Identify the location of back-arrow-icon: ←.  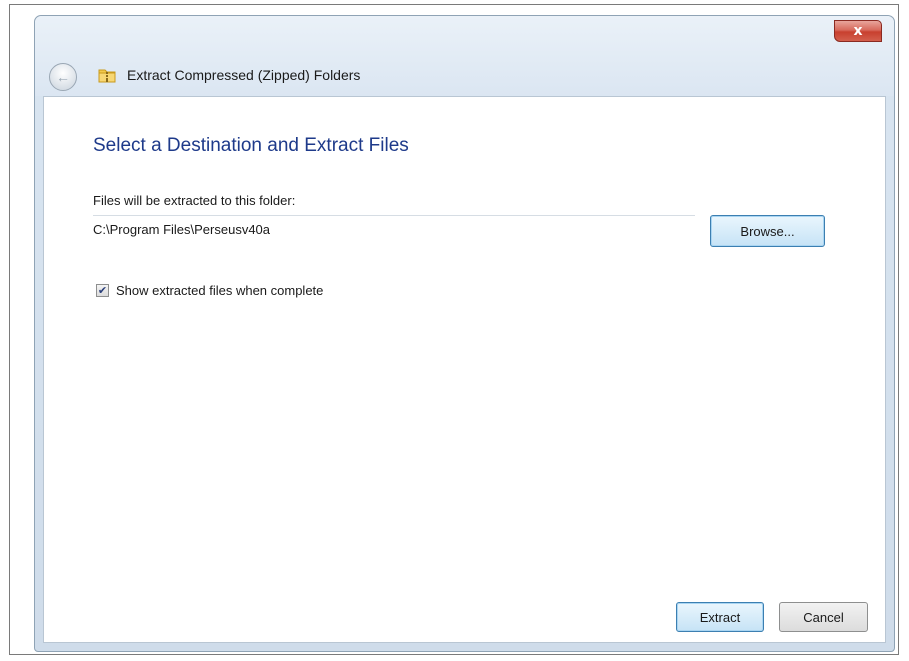
(63, 77).